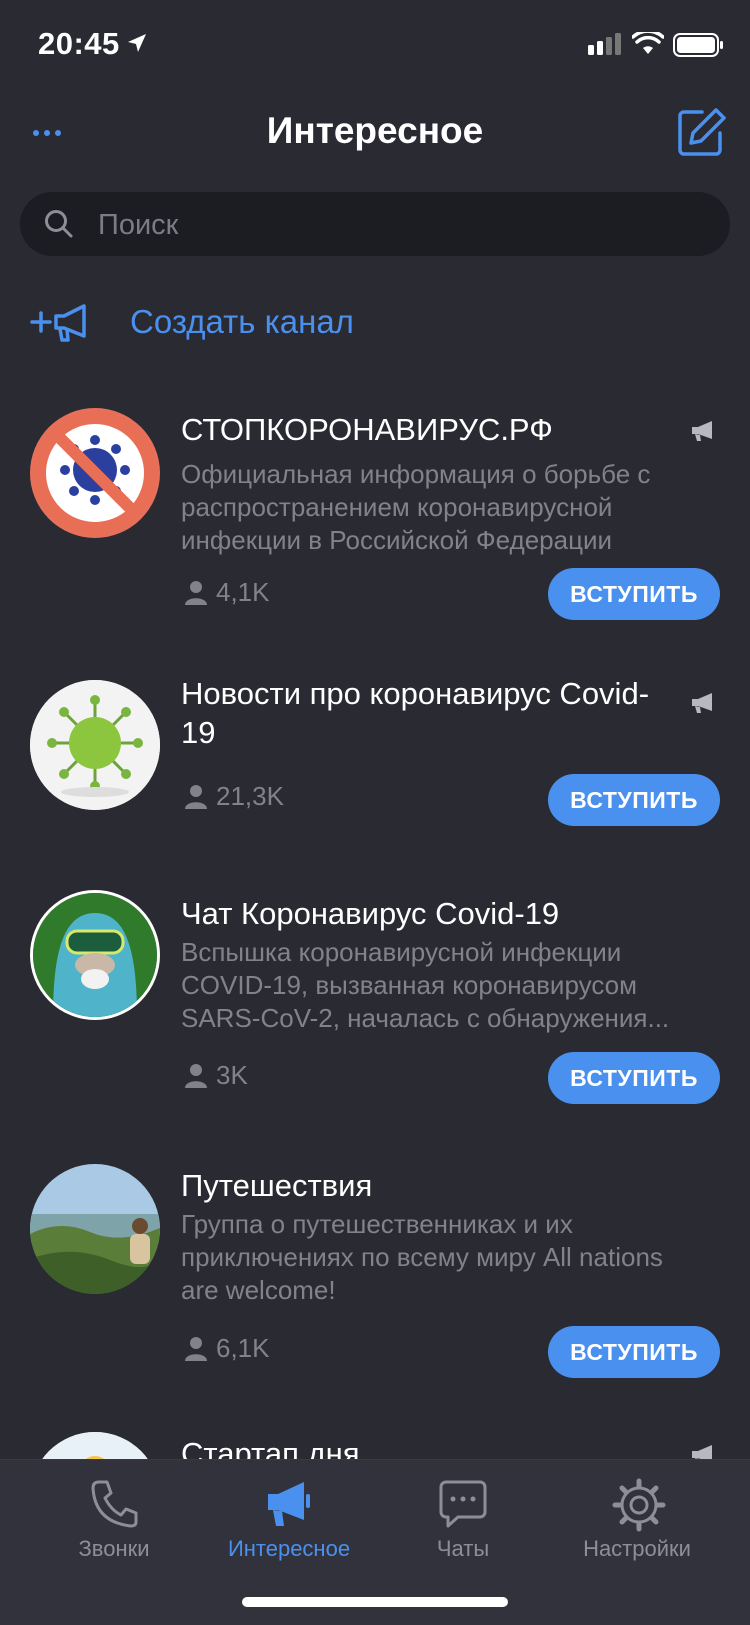 This screenshot has height=1625, width=750. I want to click on member-count: 3K, so click(216, 1075).